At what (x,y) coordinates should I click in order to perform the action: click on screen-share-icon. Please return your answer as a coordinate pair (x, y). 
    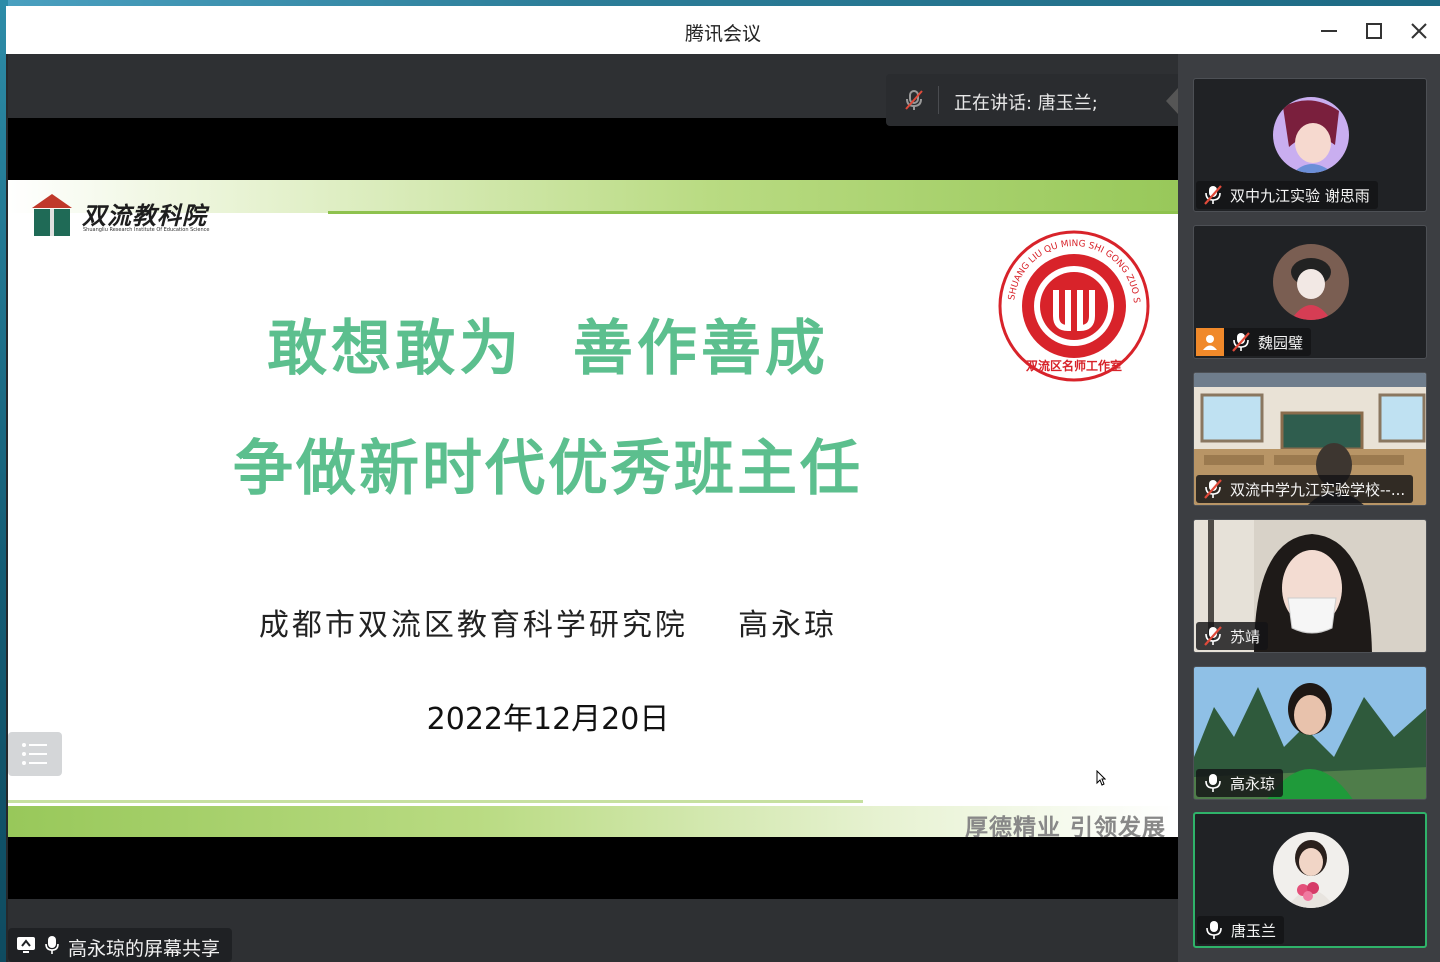
    Looking at the image, I should click on (26, 945).